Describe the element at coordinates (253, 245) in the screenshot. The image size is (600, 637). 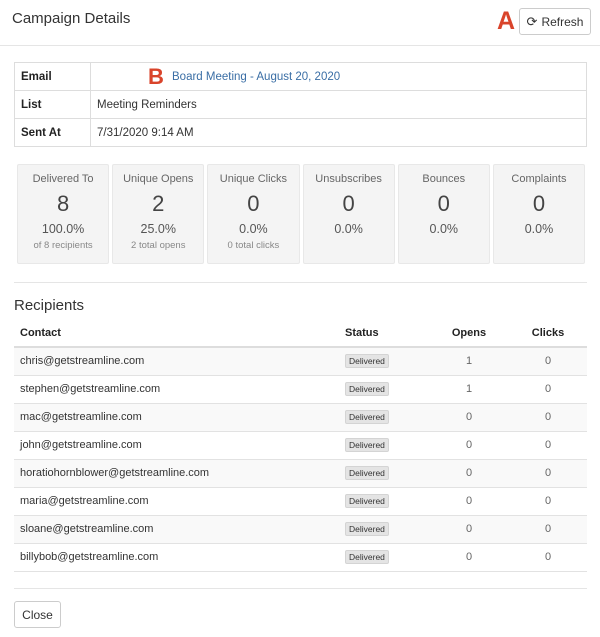
I see `stat-subtext: 0 total clicks` at that location.